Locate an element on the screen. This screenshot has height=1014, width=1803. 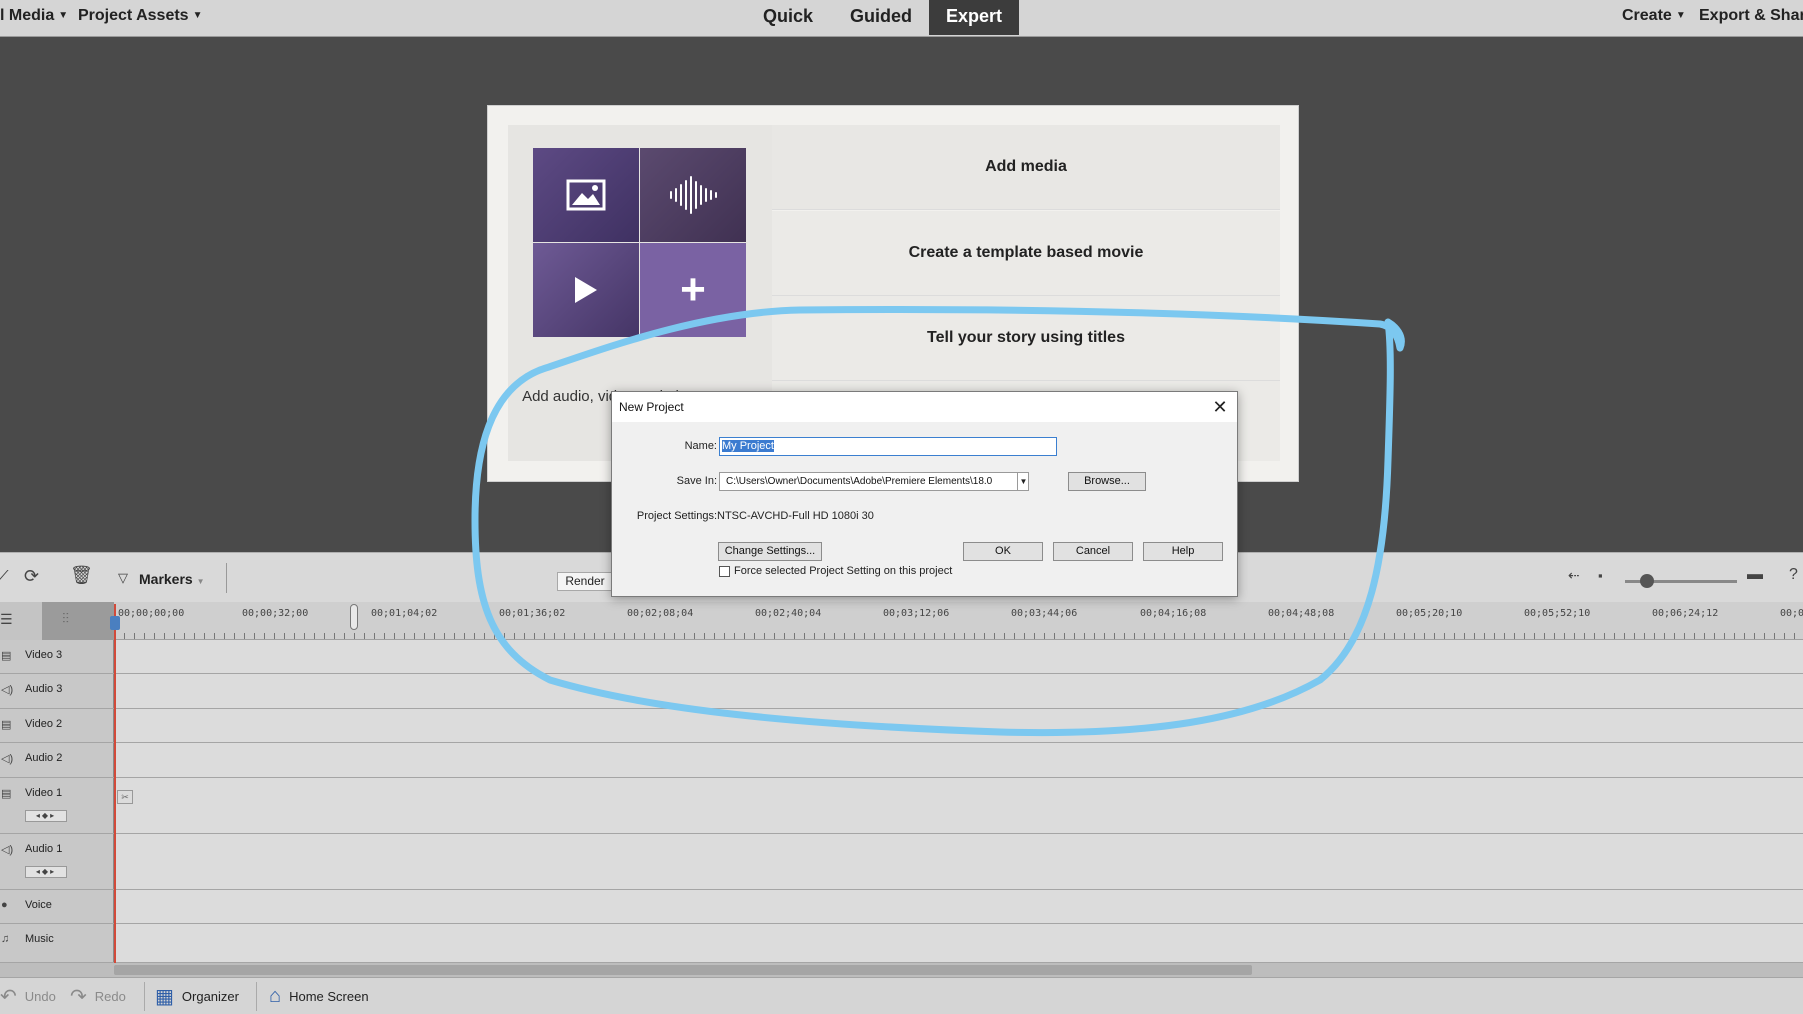
track-header: ● Voice is located at coordinates (57, 906).